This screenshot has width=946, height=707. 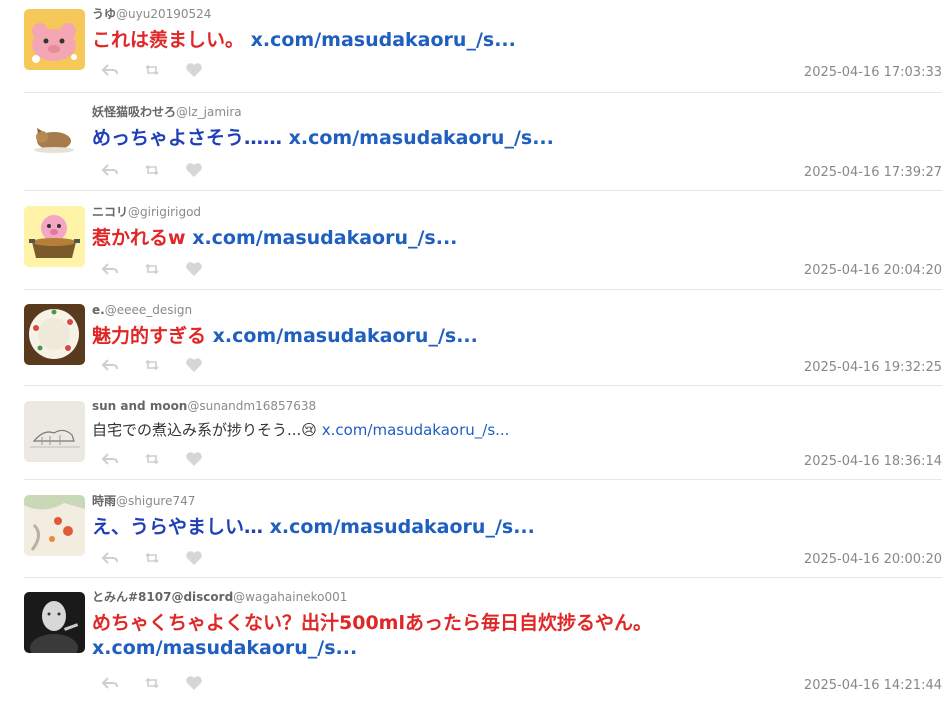 I want to click on pig-pot-avatar, so click(x=54, y=236).